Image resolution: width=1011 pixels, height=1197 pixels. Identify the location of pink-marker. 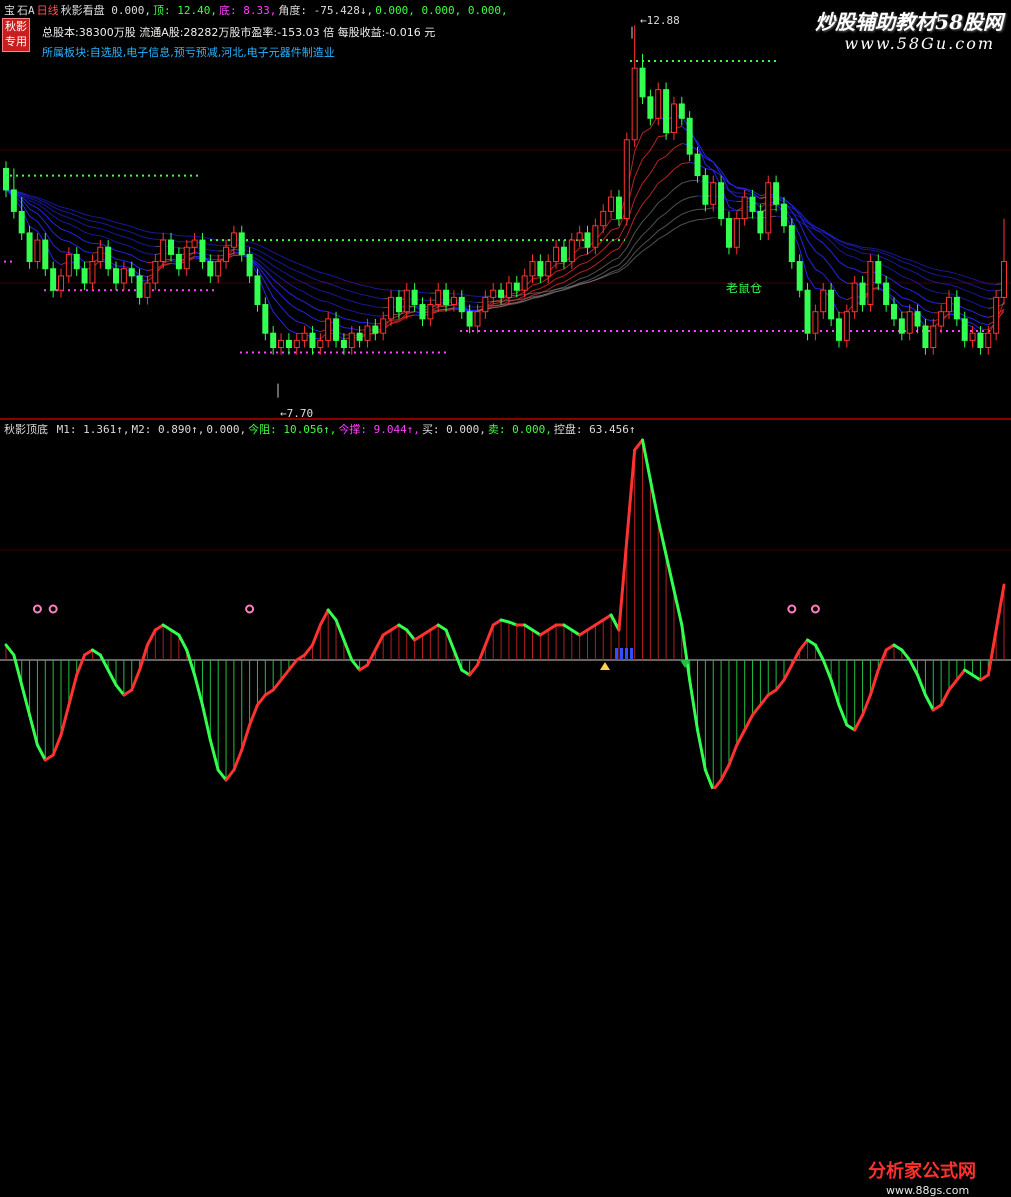
(53, 609).